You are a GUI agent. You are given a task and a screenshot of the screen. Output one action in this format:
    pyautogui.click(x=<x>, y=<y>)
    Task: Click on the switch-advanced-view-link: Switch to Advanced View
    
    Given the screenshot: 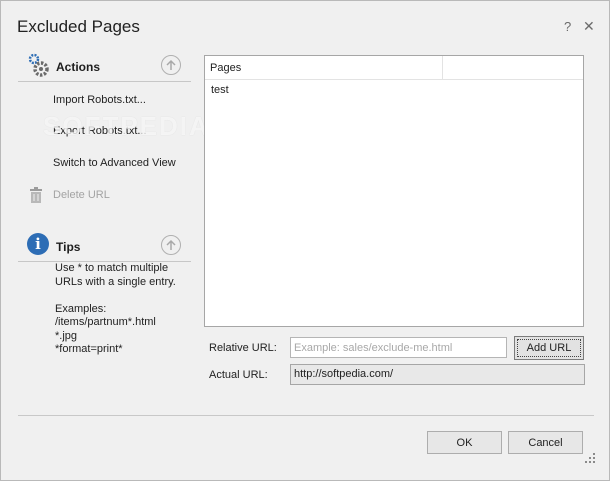 What is the action you would take?
    pyautogui.click(x=114, y=163)
    